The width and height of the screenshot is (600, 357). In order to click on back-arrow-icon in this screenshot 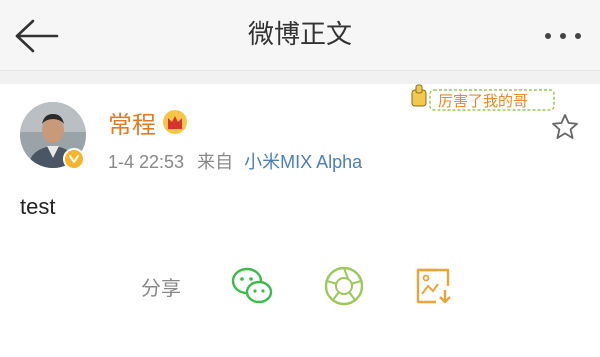, I will do `click(37, 36)`.